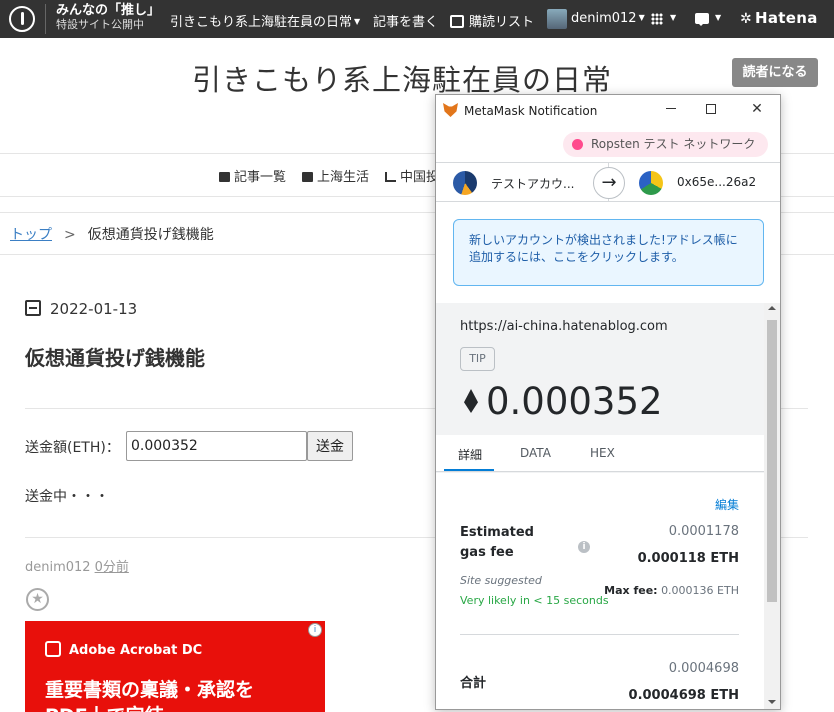 This screenshot has height=712, width=834. What do you see at coordinates (100, 24) in the screenshot?
I see `oshi-line2: 特設サイト公開中` at bounding box center [100, 24].